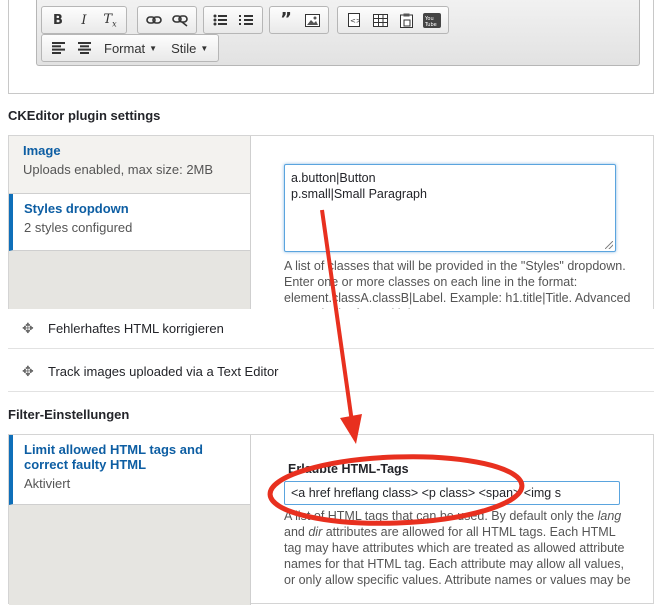  Describe the element at coordinates (396, 490) in the screenshot. I see `annotation-ellipse` at that location.